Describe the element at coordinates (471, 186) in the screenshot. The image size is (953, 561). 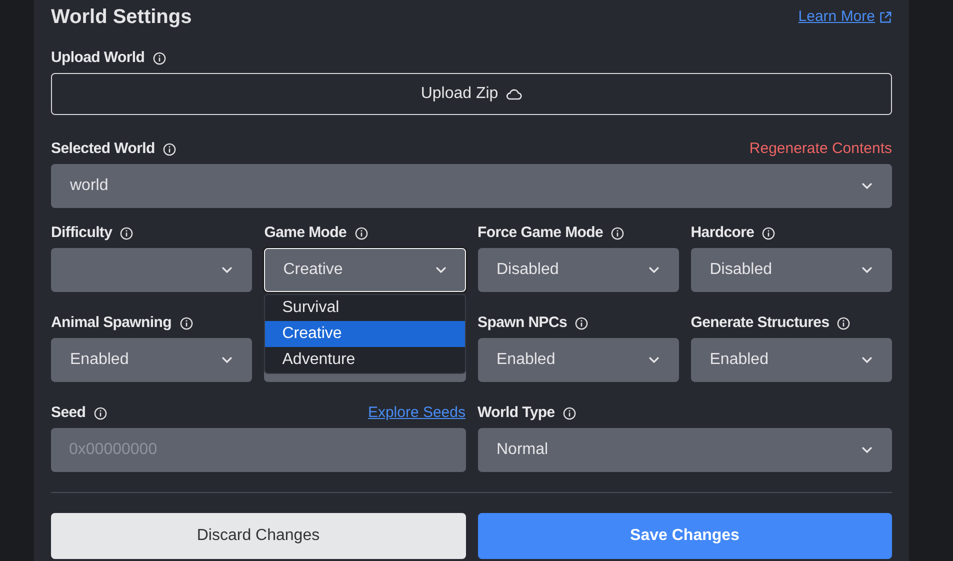
I see `select-field: world` at that location.